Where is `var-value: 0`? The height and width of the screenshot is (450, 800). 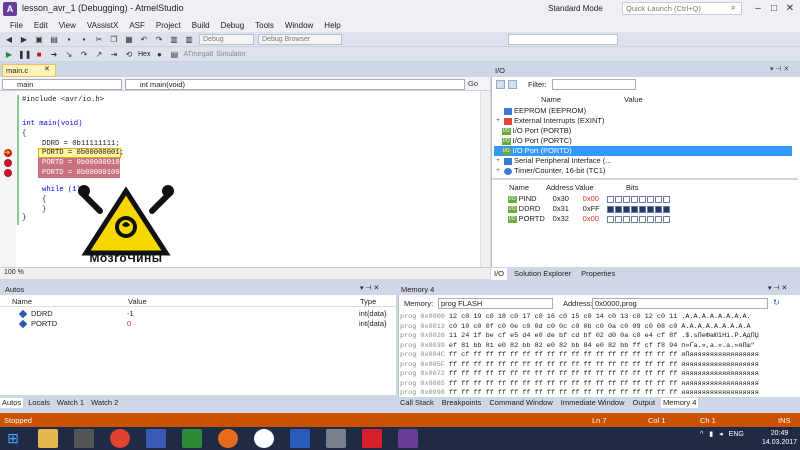 var-value: 0 is located at coordinates (243, 324).